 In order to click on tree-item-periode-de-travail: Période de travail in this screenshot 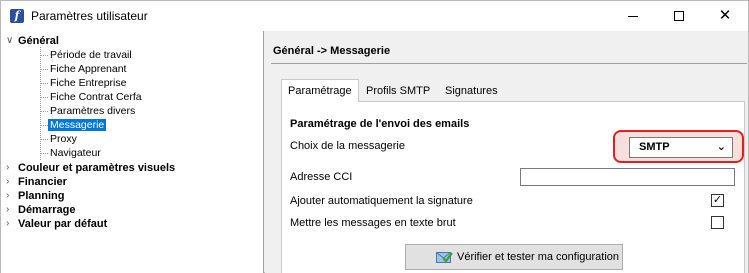, I will do `click(91, 55)`.